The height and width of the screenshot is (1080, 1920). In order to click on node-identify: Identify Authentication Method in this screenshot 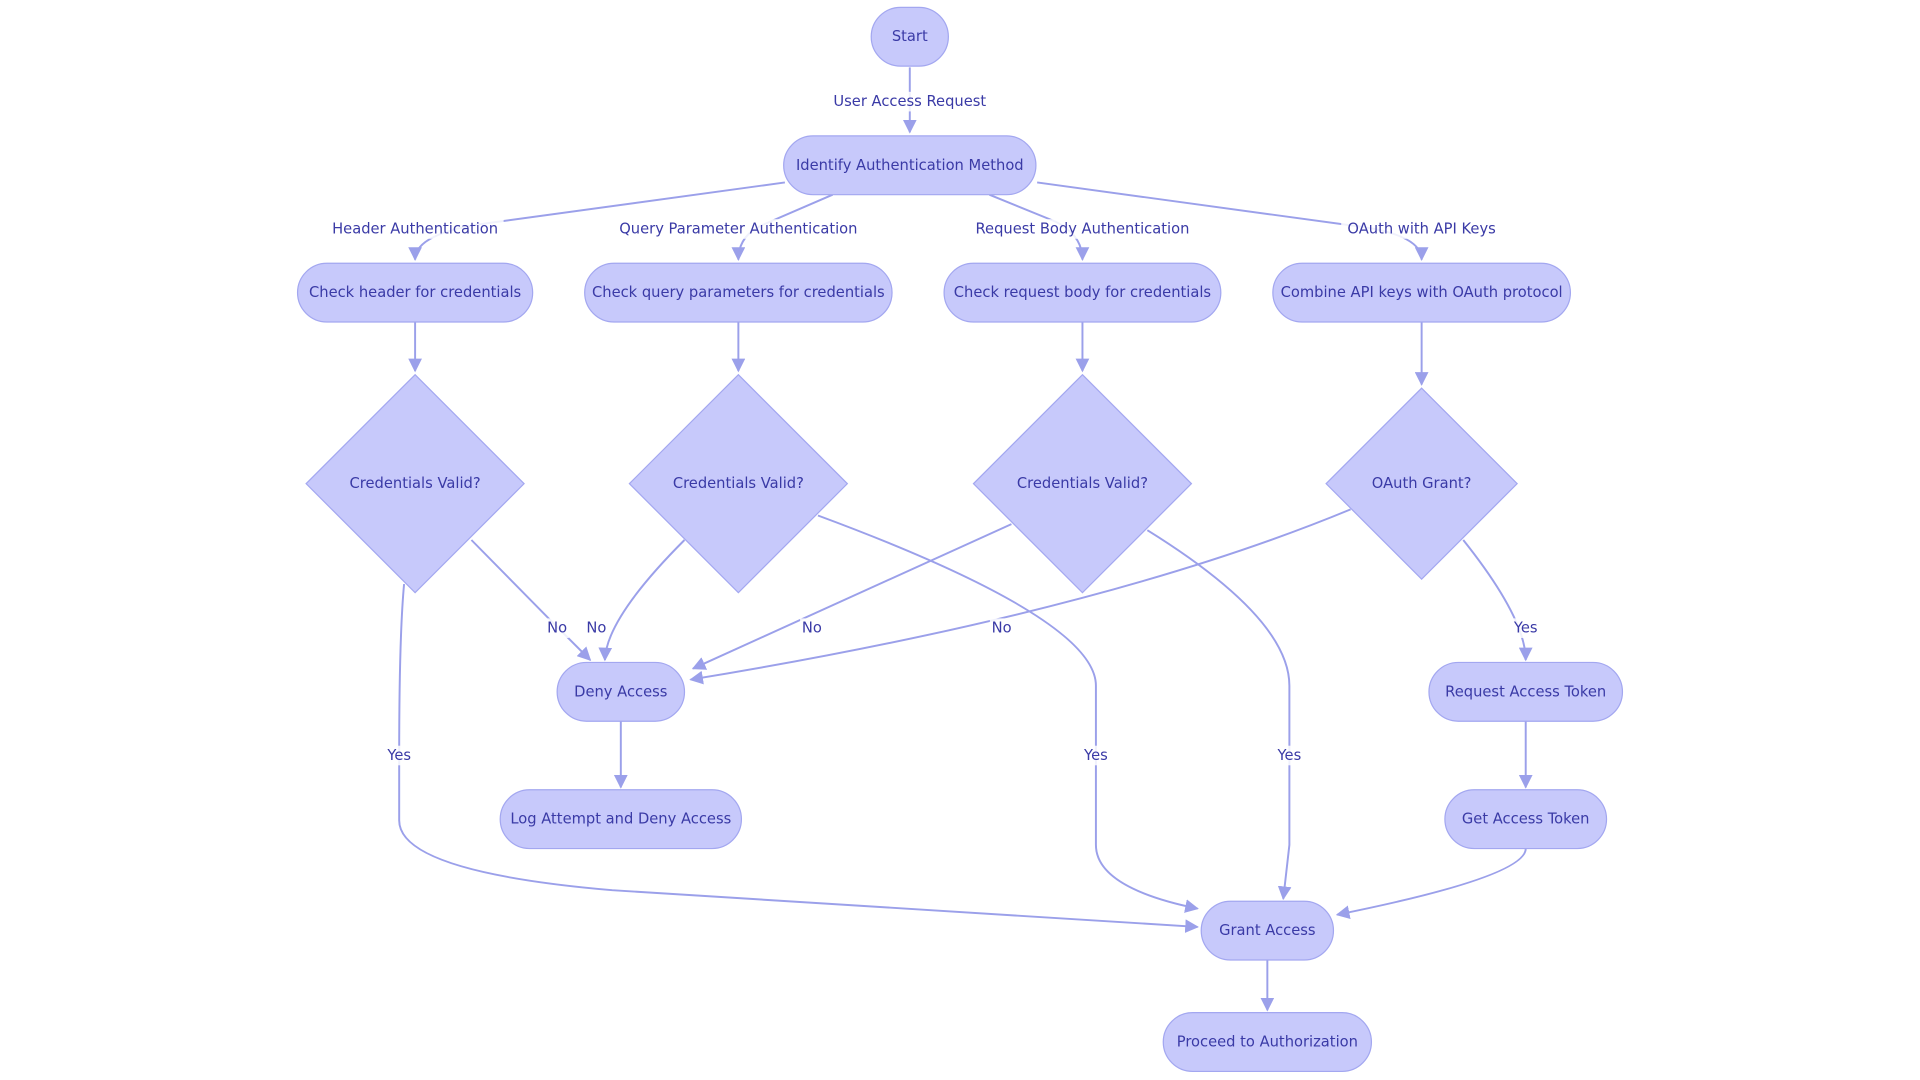, I will do `click(910, 165)`.